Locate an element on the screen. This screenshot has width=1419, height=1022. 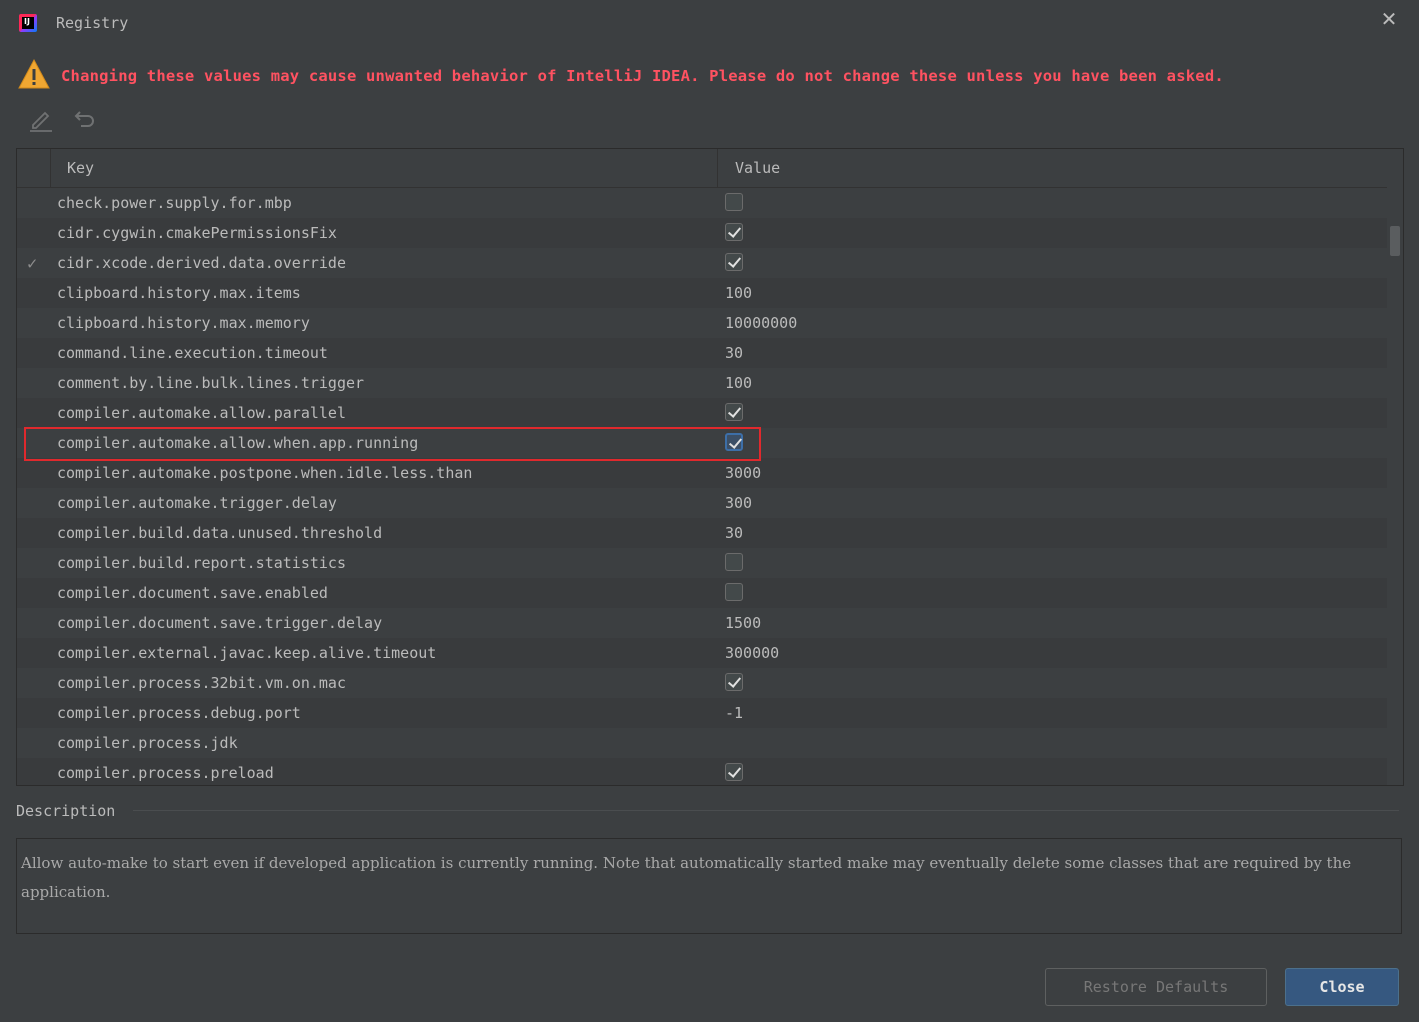
registry-key: clipboard.history.max.items is located at coordinates (179, 293).